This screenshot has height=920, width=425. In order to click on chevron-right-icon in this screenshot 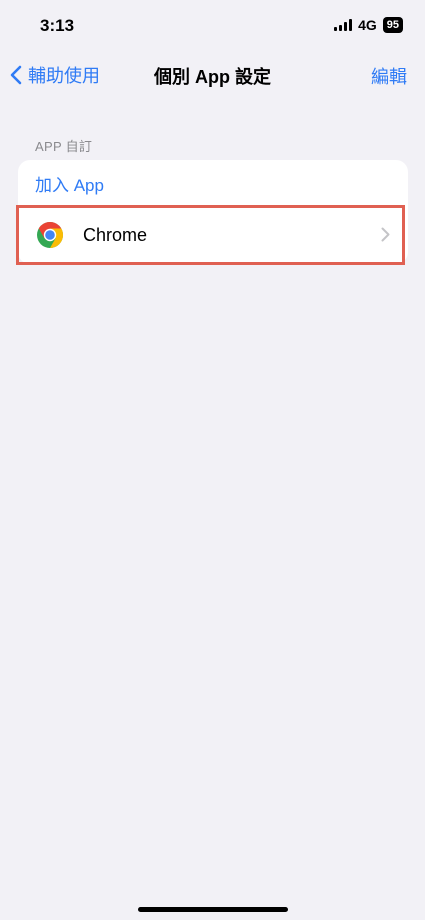, I will do `click(385, 237)`.